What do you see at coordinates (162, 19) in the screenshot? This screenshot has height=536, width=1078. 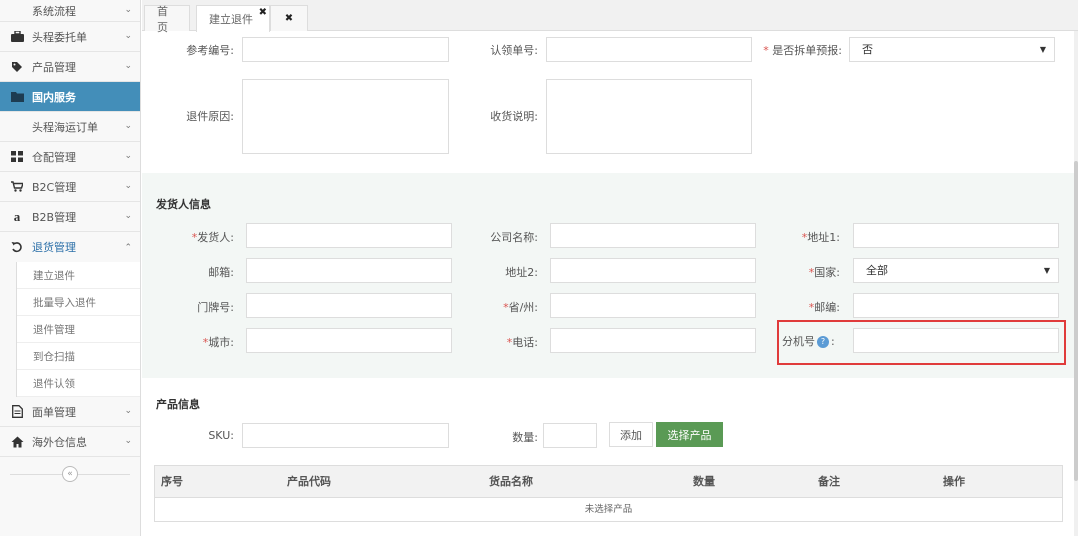 I see `tab-label: 首页` at bounding box center [162, 19].